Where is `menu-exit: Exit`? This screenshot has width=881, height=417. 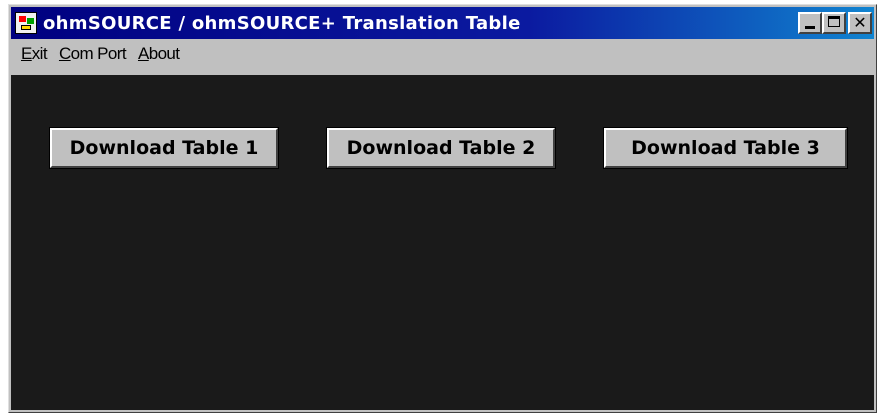
menu-exit: Exit is located at coordinates (34, 54).